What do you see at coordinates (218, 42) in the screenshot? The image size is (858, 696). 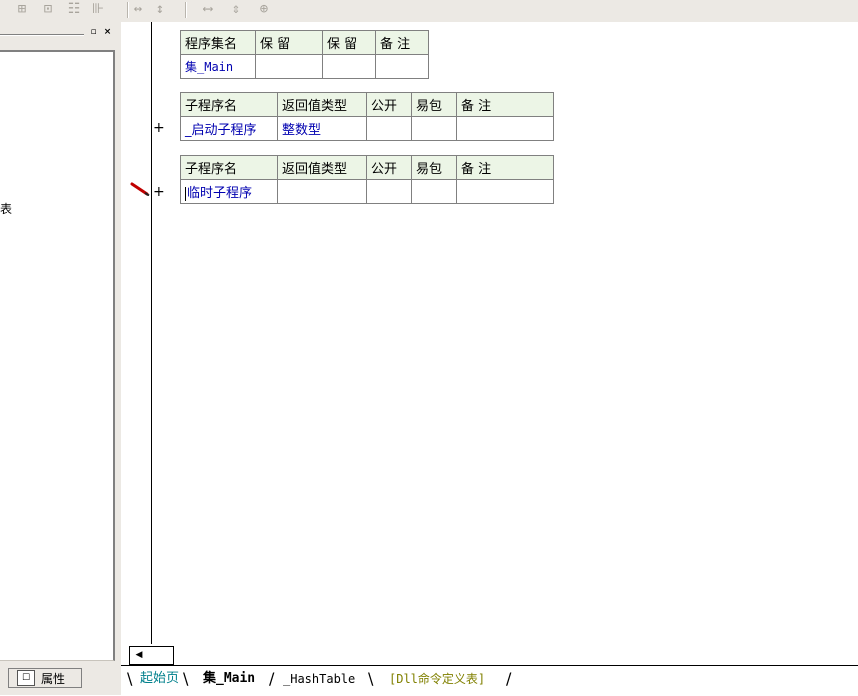 I see `header-cell: 程序集名` at bounding box center [218, 42].